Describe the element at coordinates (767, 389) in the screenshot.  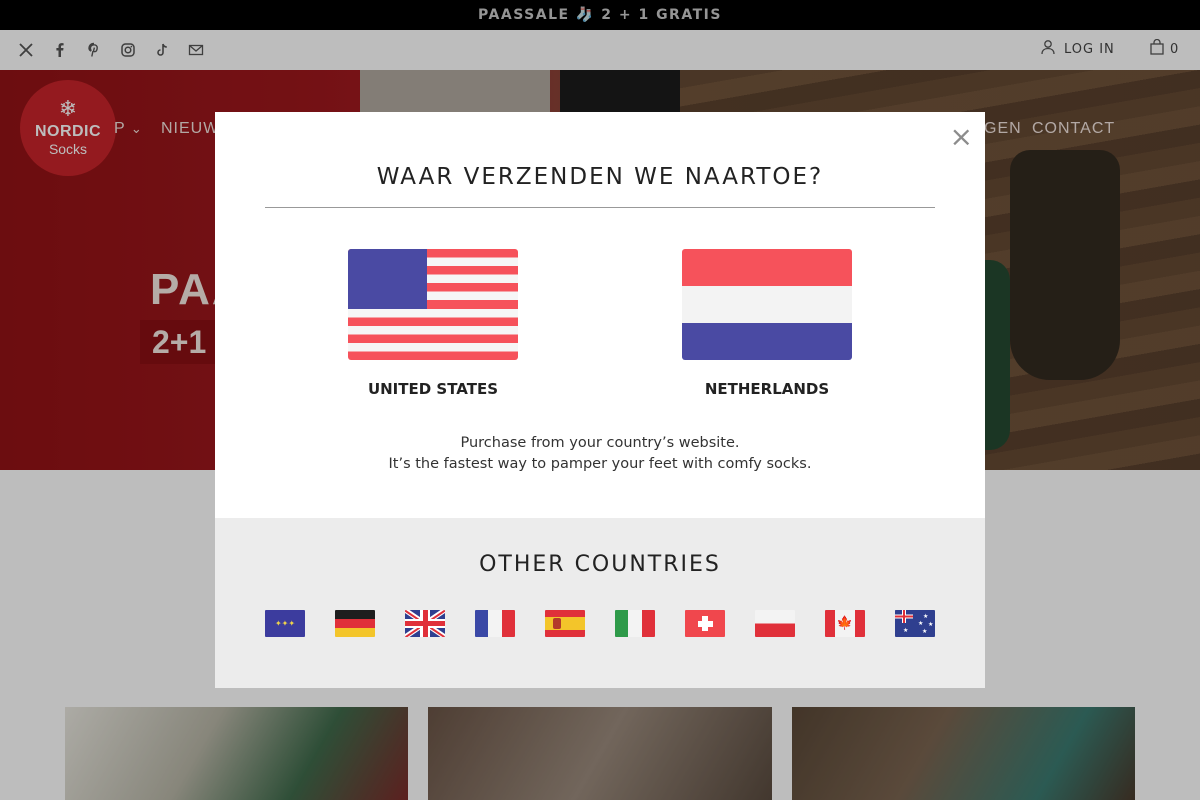
I see `country-name: NETHERLANDS` at that location.